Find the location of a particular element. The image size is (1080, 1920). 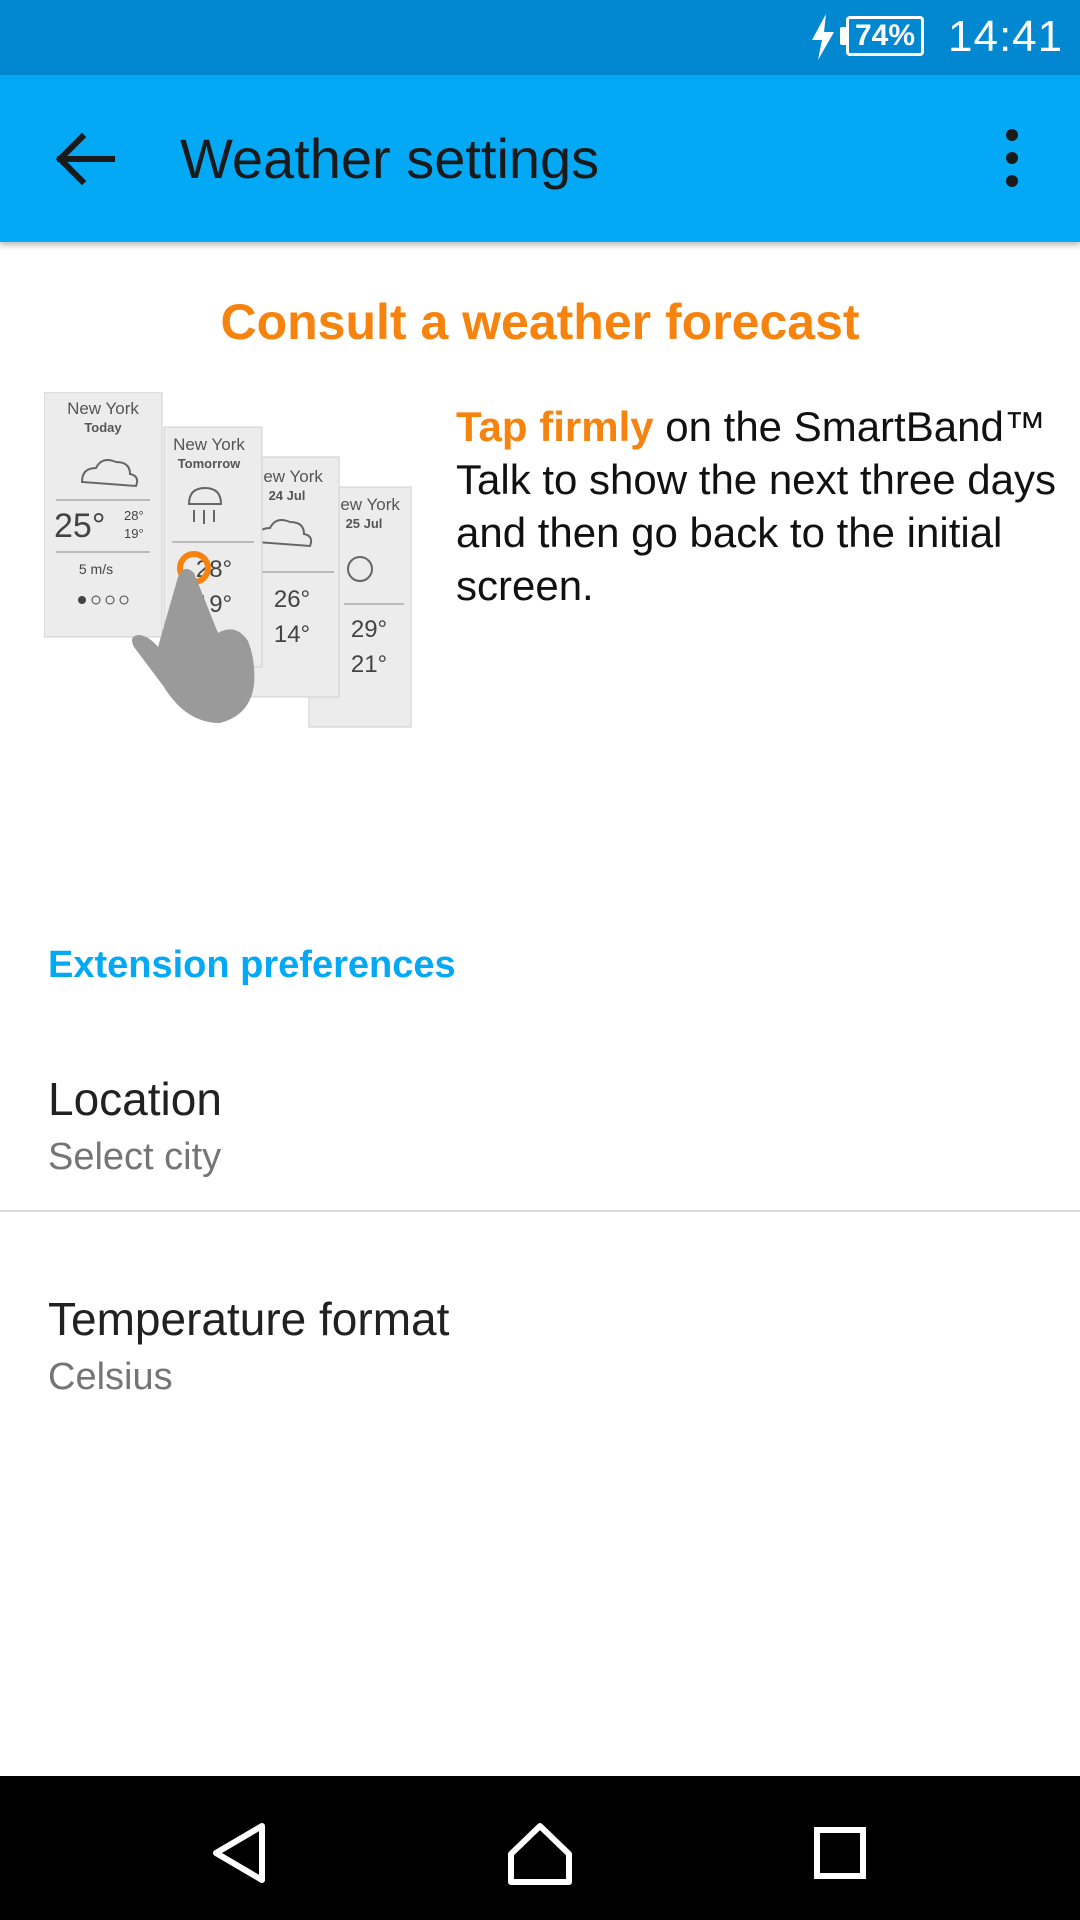

card-day: Today is located at coordinates (103, 427).